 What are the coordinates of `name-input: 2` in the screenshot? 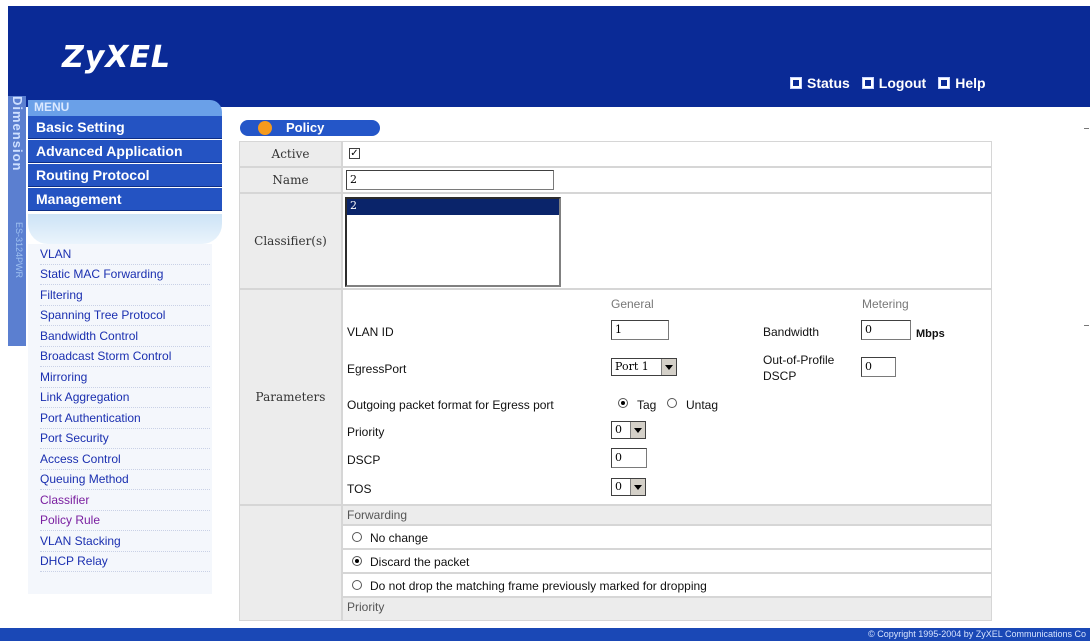 It's located at (450, 180).